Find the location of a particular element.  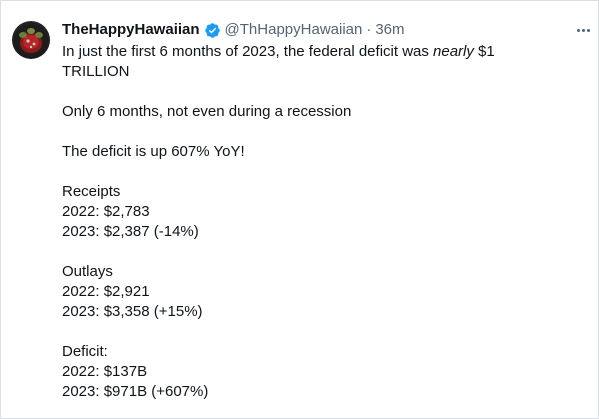

avatar is located at coordinates (31, 40).